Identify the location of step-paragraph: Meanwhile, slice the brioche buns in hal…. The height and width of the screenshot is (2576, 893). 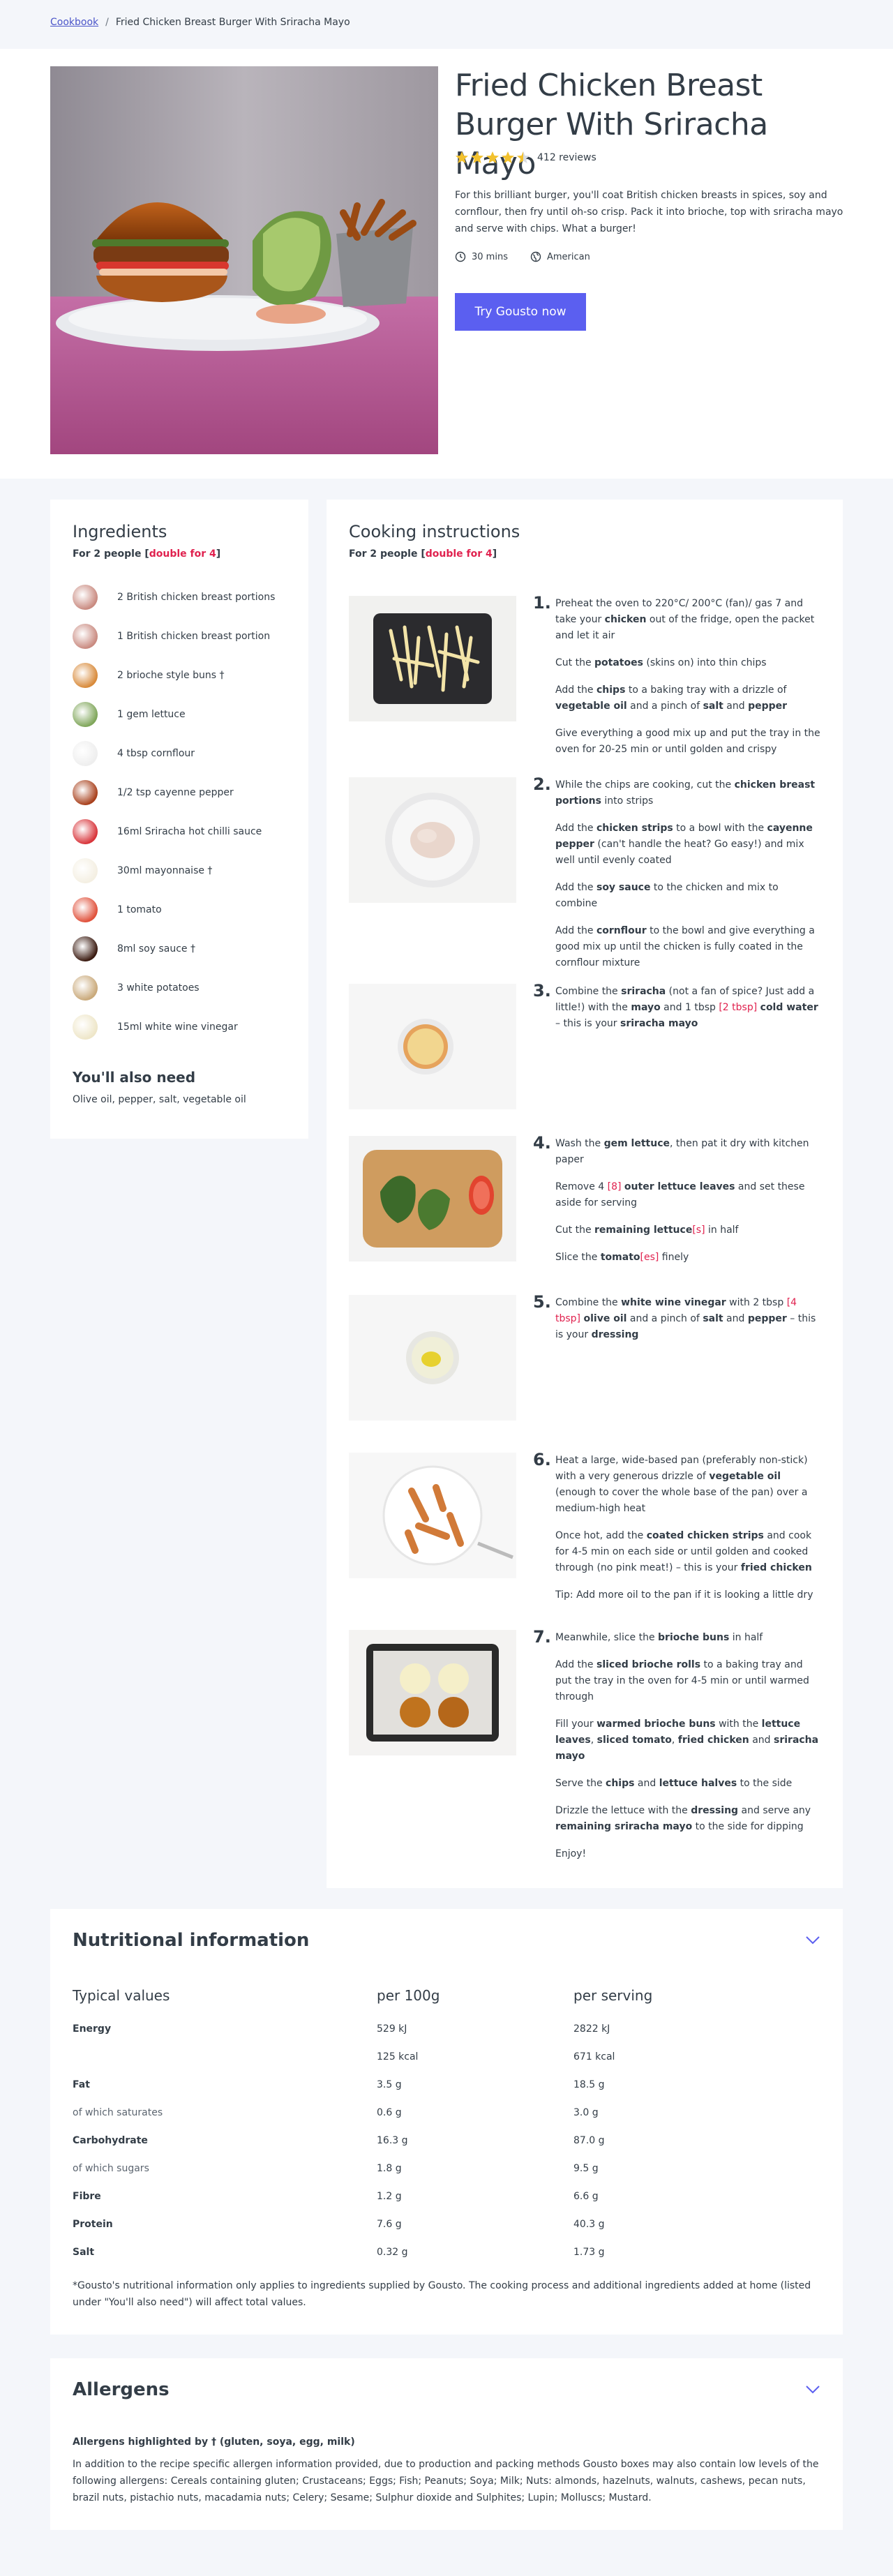
(687, 1638).